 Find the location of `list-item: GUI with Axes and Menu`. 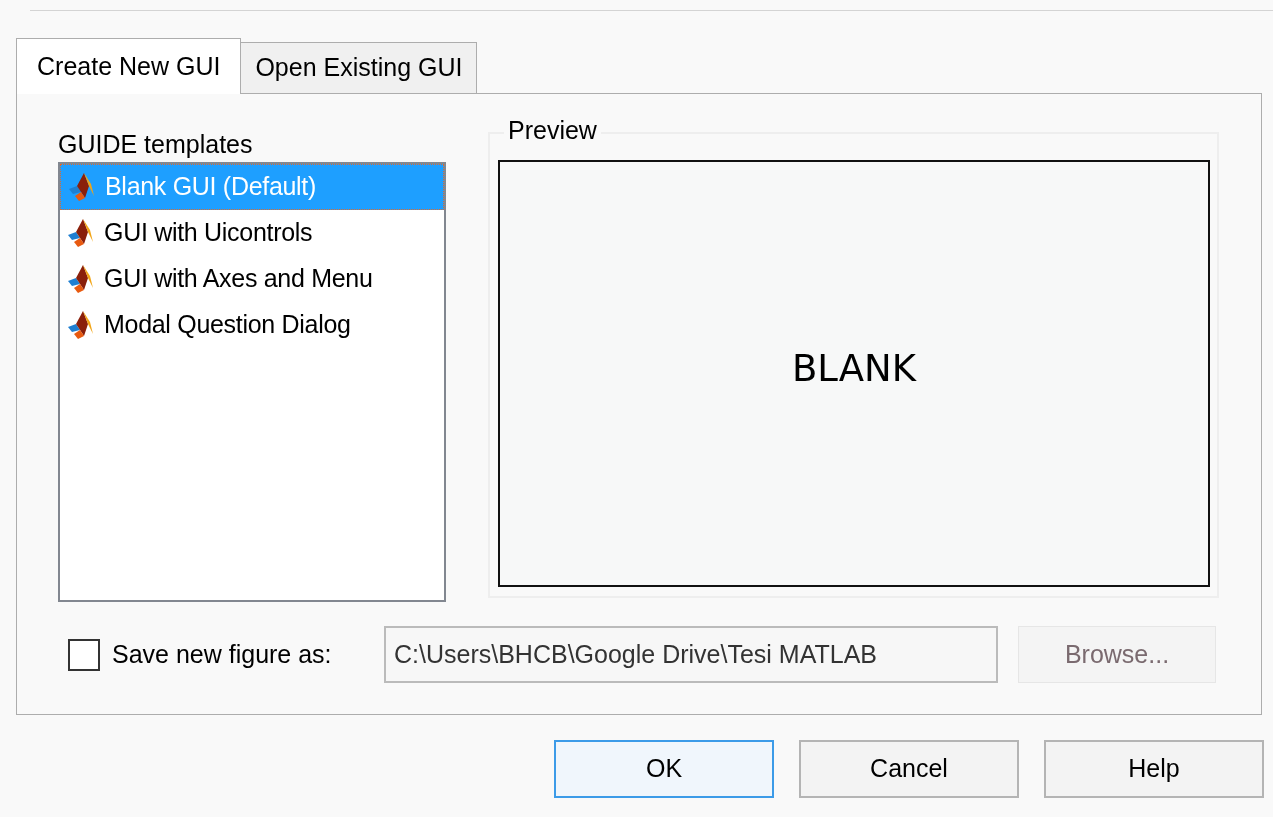

list-item: GUI with Axes and Menu is located at coordinates (252, 279).